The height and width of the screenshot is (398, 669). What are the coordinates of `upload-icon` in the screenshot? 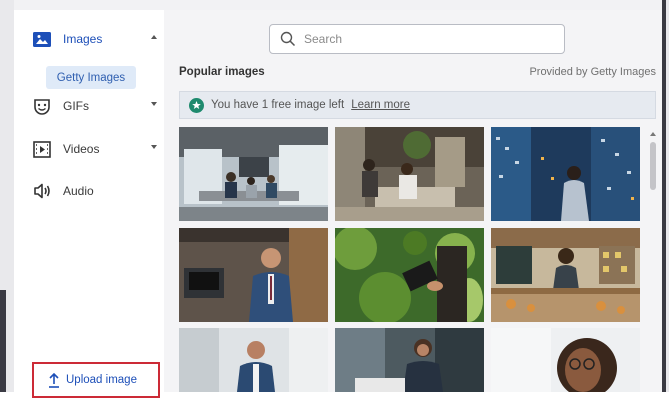 It's located at (54, 380).